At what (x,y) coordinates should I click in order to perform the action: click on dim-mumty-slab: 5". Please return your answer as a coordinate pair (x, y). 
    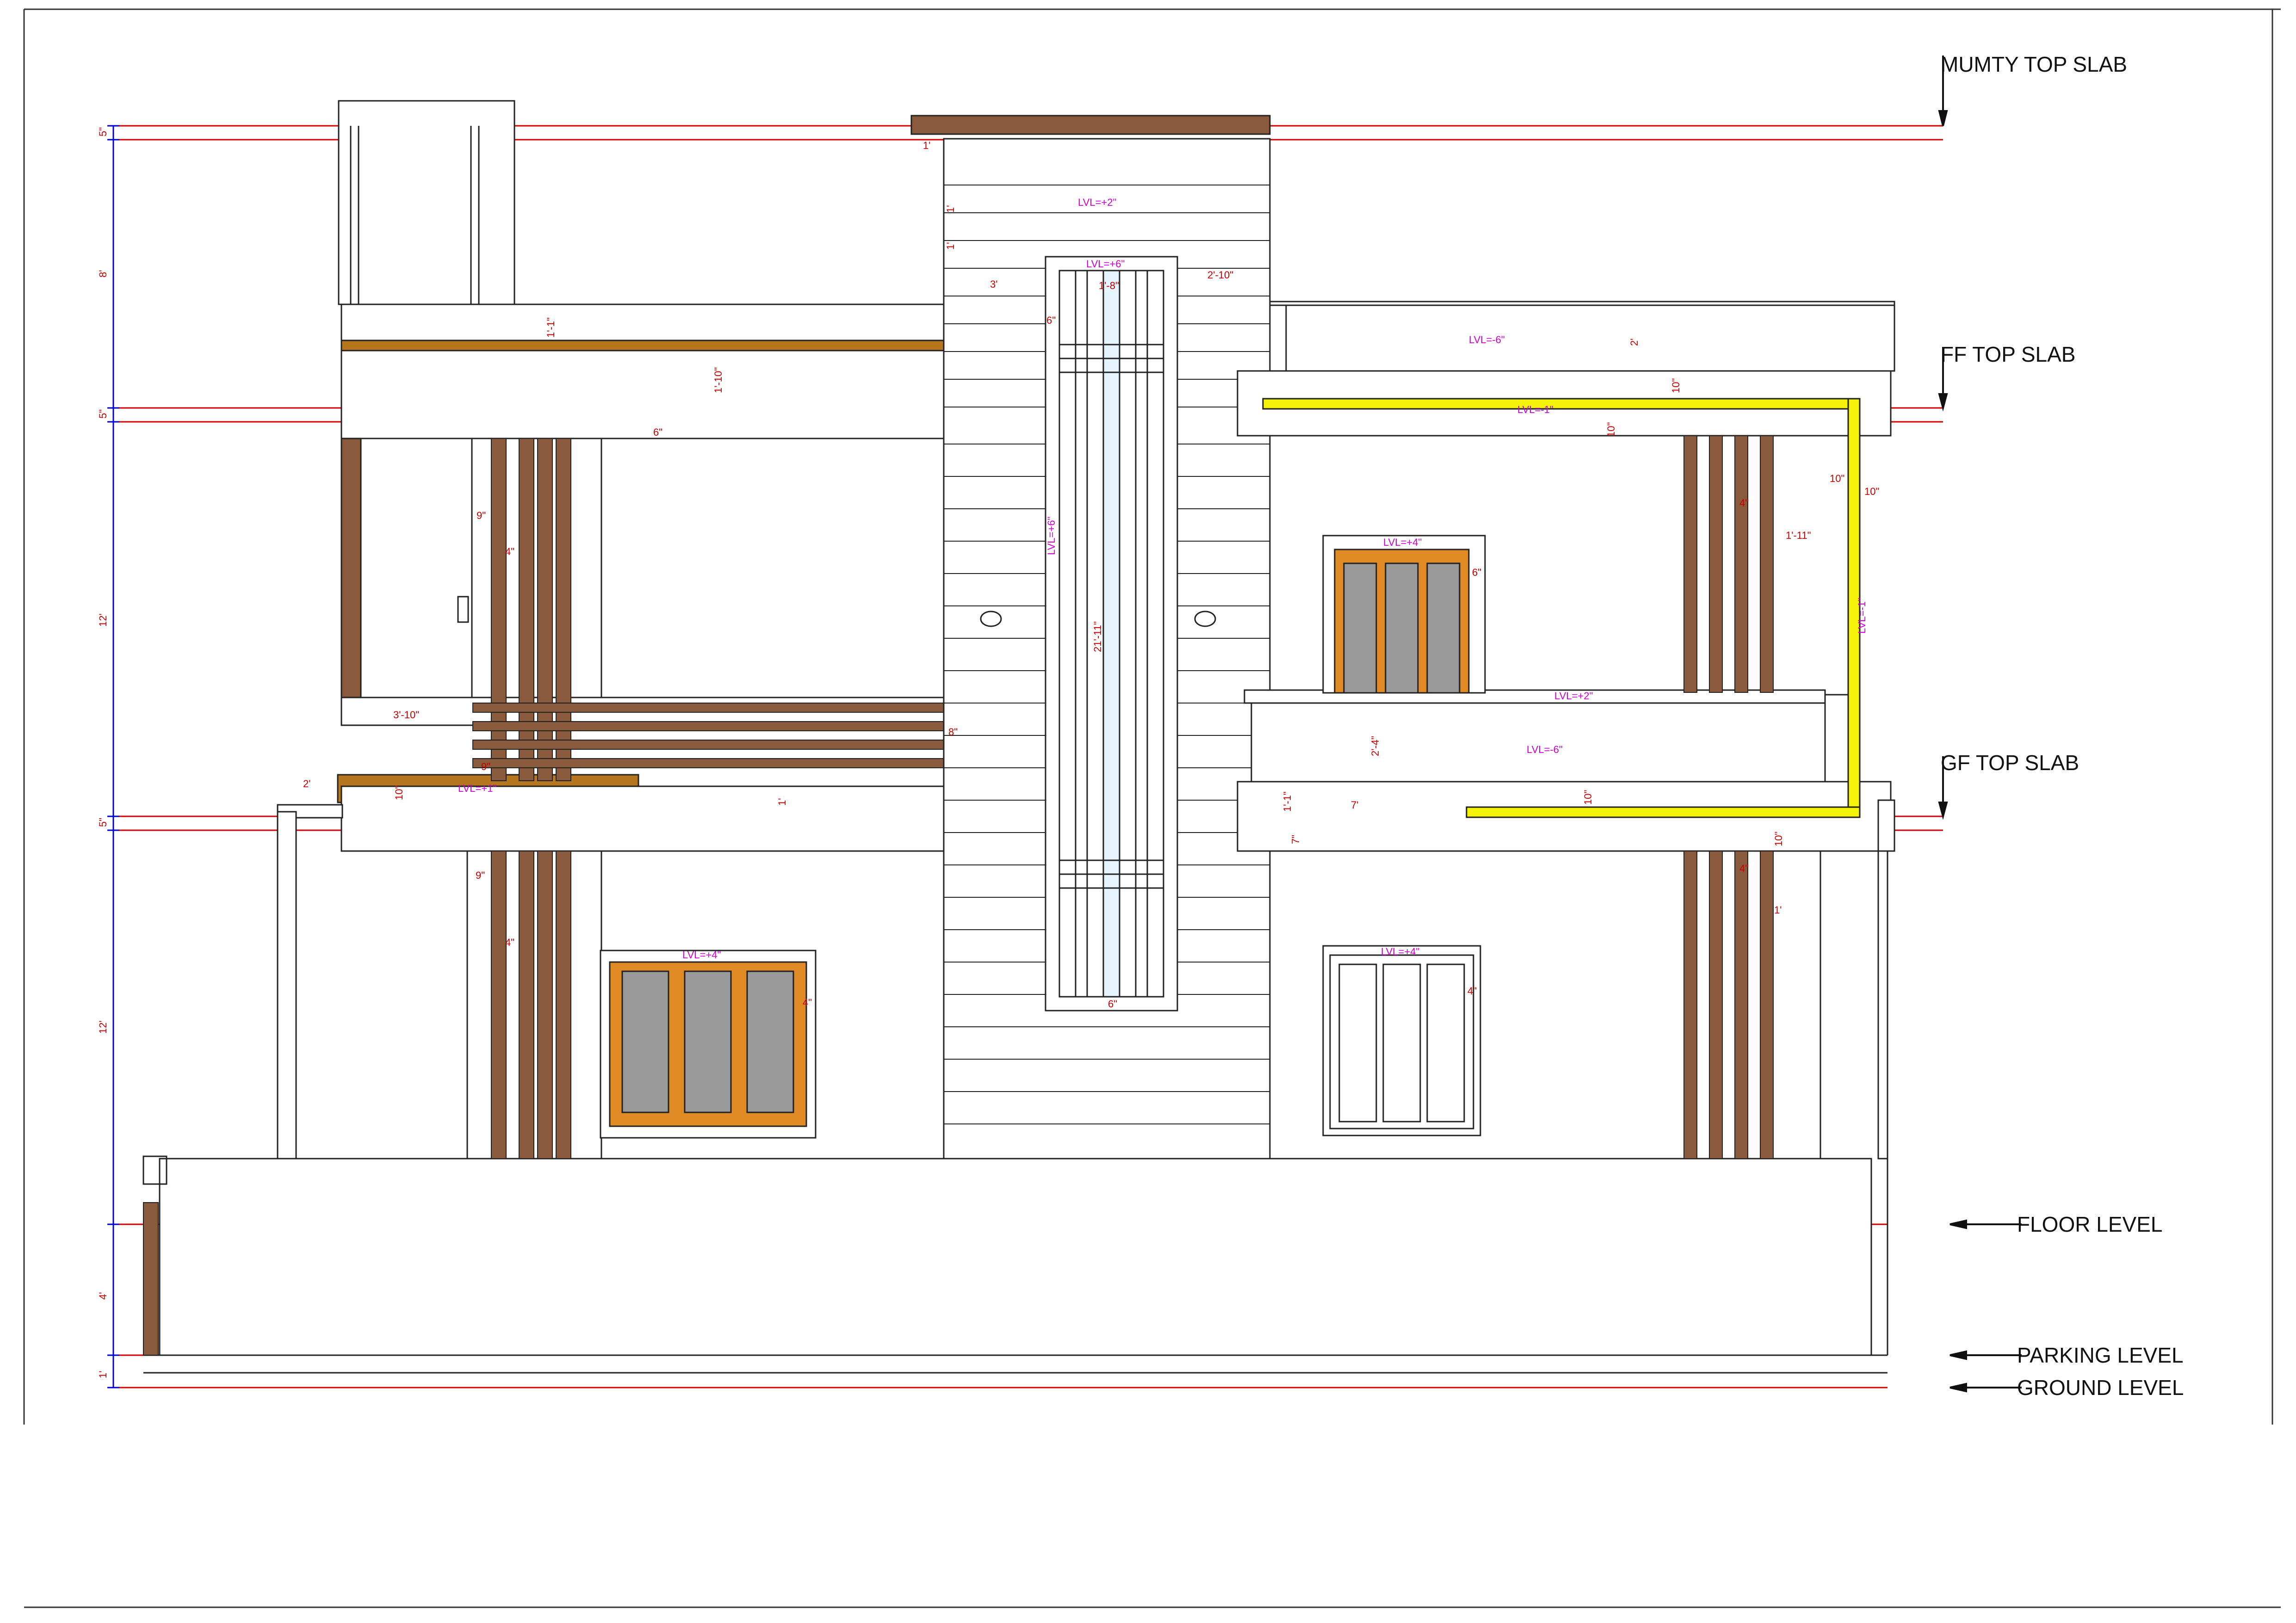
    Looking at the image, I should click on (103, 131).